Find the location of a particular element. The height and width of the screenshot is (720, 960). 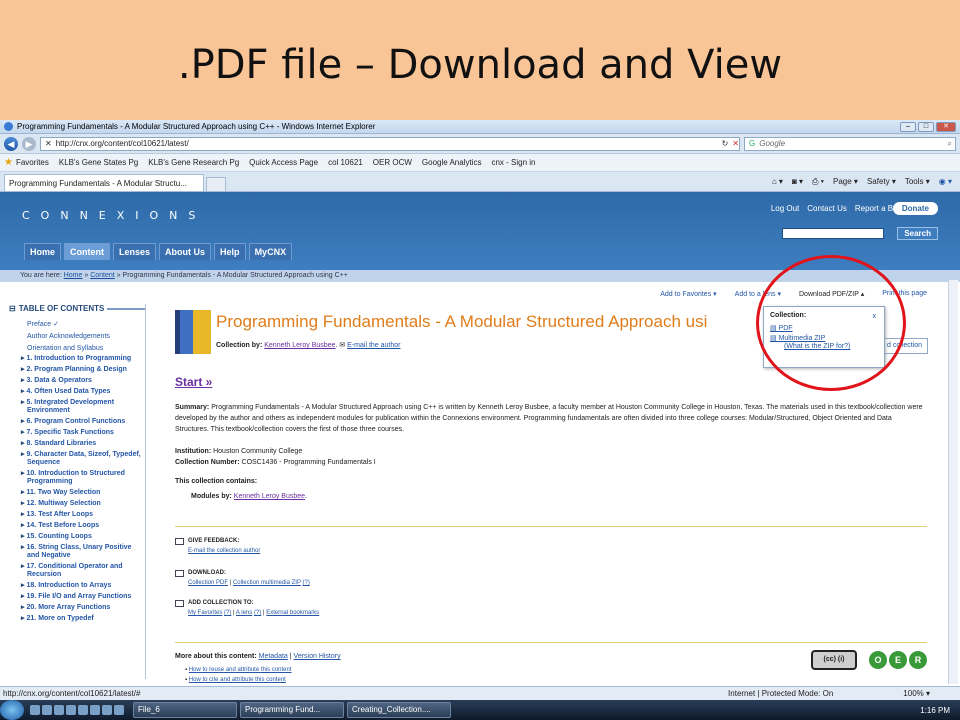

search-input: G Google ⌕ is located at coordinates (850, 143).